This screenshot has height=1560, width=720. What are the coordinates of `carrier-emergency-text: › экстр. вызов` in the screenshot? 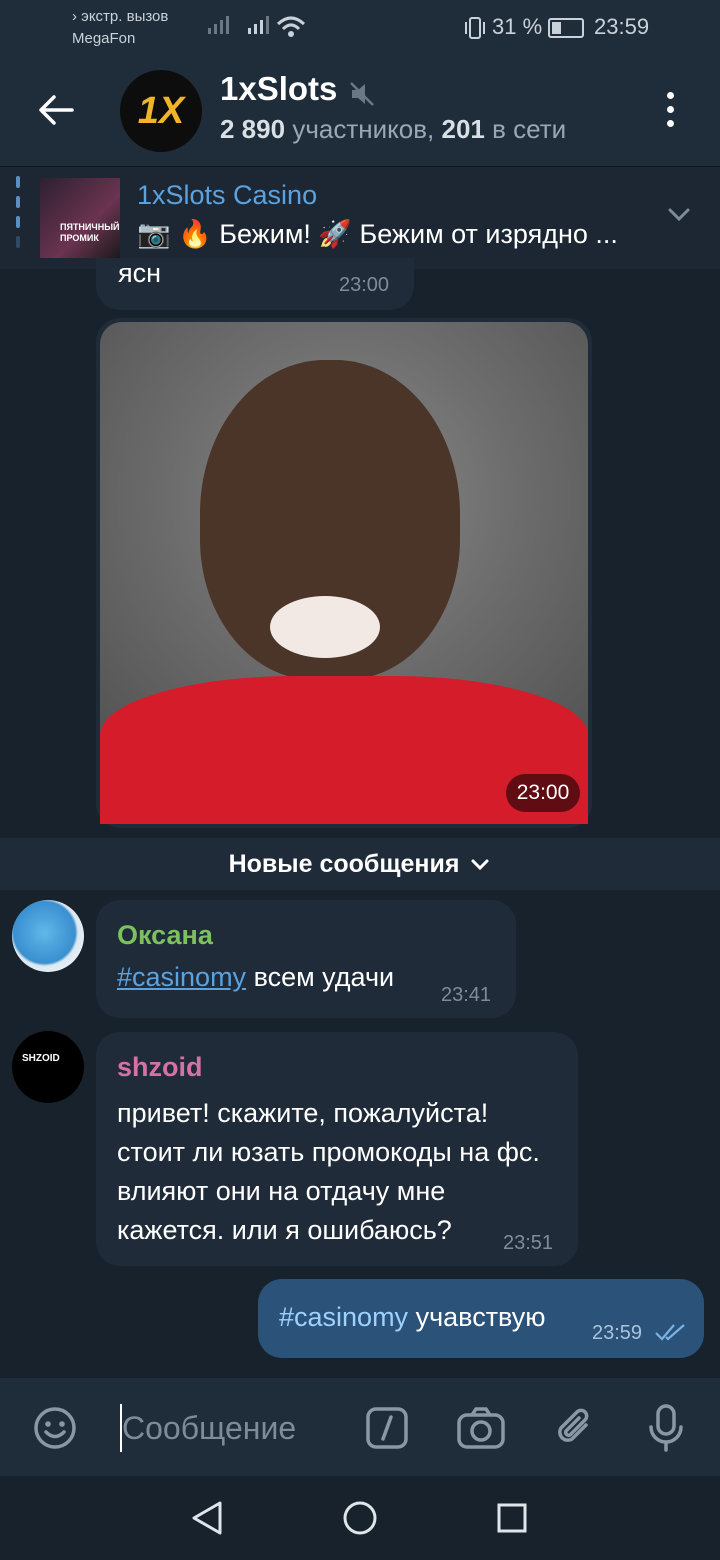 It's located at (120, 16).